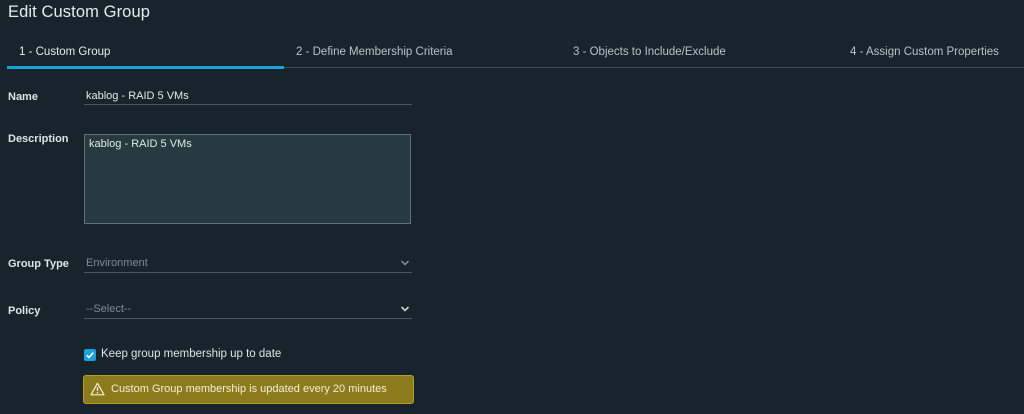 The width and height of the screenshot is (1024, 414). What do you see at coordinates (38, 264) in the screenshot?
I see `group-type-label: Group Type` at bounding box center [38, 264].